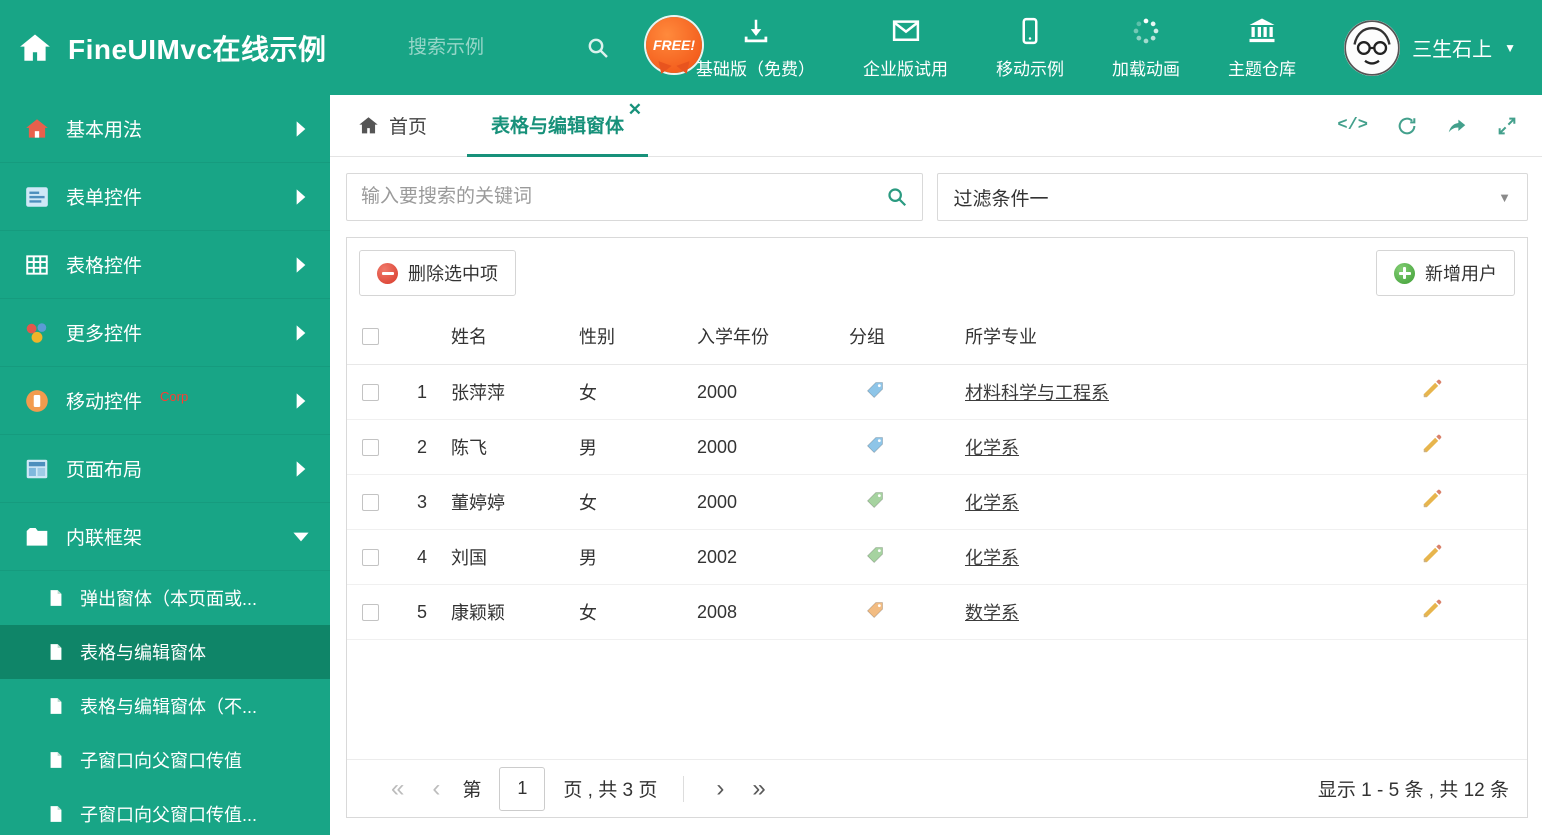 This screenshot has height=835, width=1542. Describe the element at coordinates (937, 788) in the screenshot. I see `pagination-bar: « ‹ 第 页 , 共 3 页 › » 显示 1 - 5 条 , 共 12 条` at that location.